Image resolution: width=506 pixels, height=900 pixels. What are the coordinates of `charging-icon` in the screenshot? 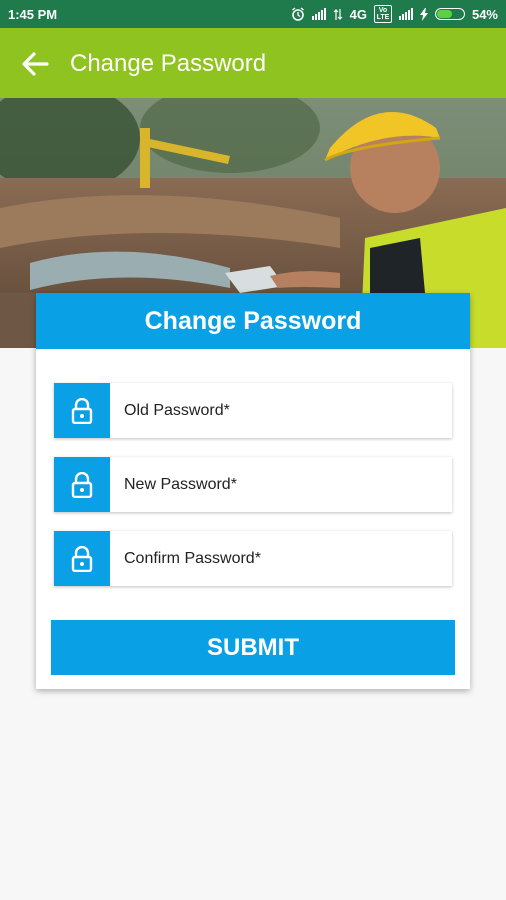 It's located at (423, 14).